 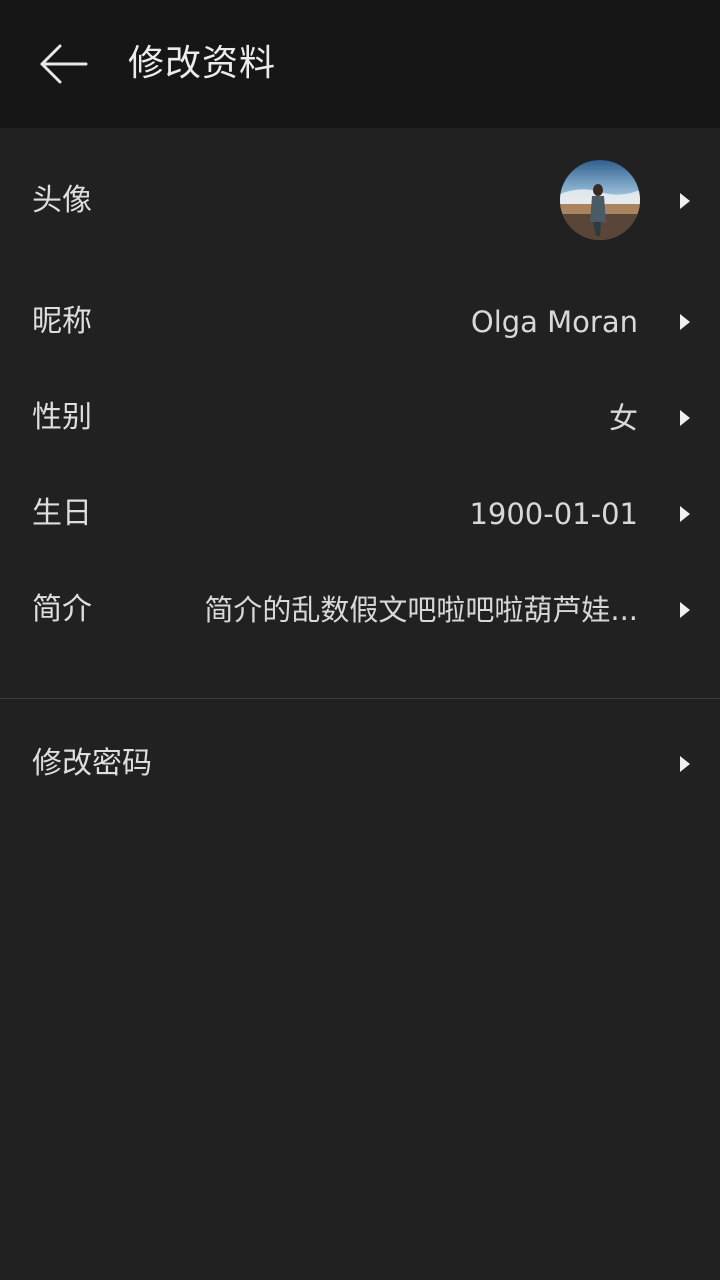 What do you see at coordinates (92, 763) in the screenshot?
I see `change-password-label: 修改密码` at bounding box center [92, 763].